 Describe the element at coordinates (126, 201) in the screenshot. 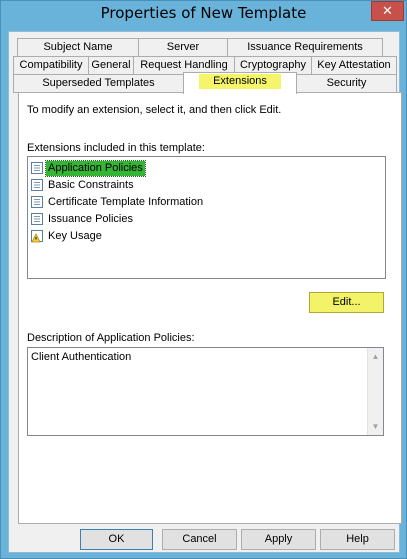

I see `list-item-label: Certificate Template Information` at that location.